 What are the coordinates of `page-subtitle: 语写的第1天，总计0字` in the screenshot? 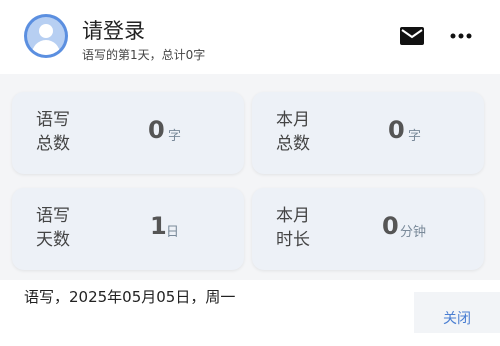 It's located at (144, 55).